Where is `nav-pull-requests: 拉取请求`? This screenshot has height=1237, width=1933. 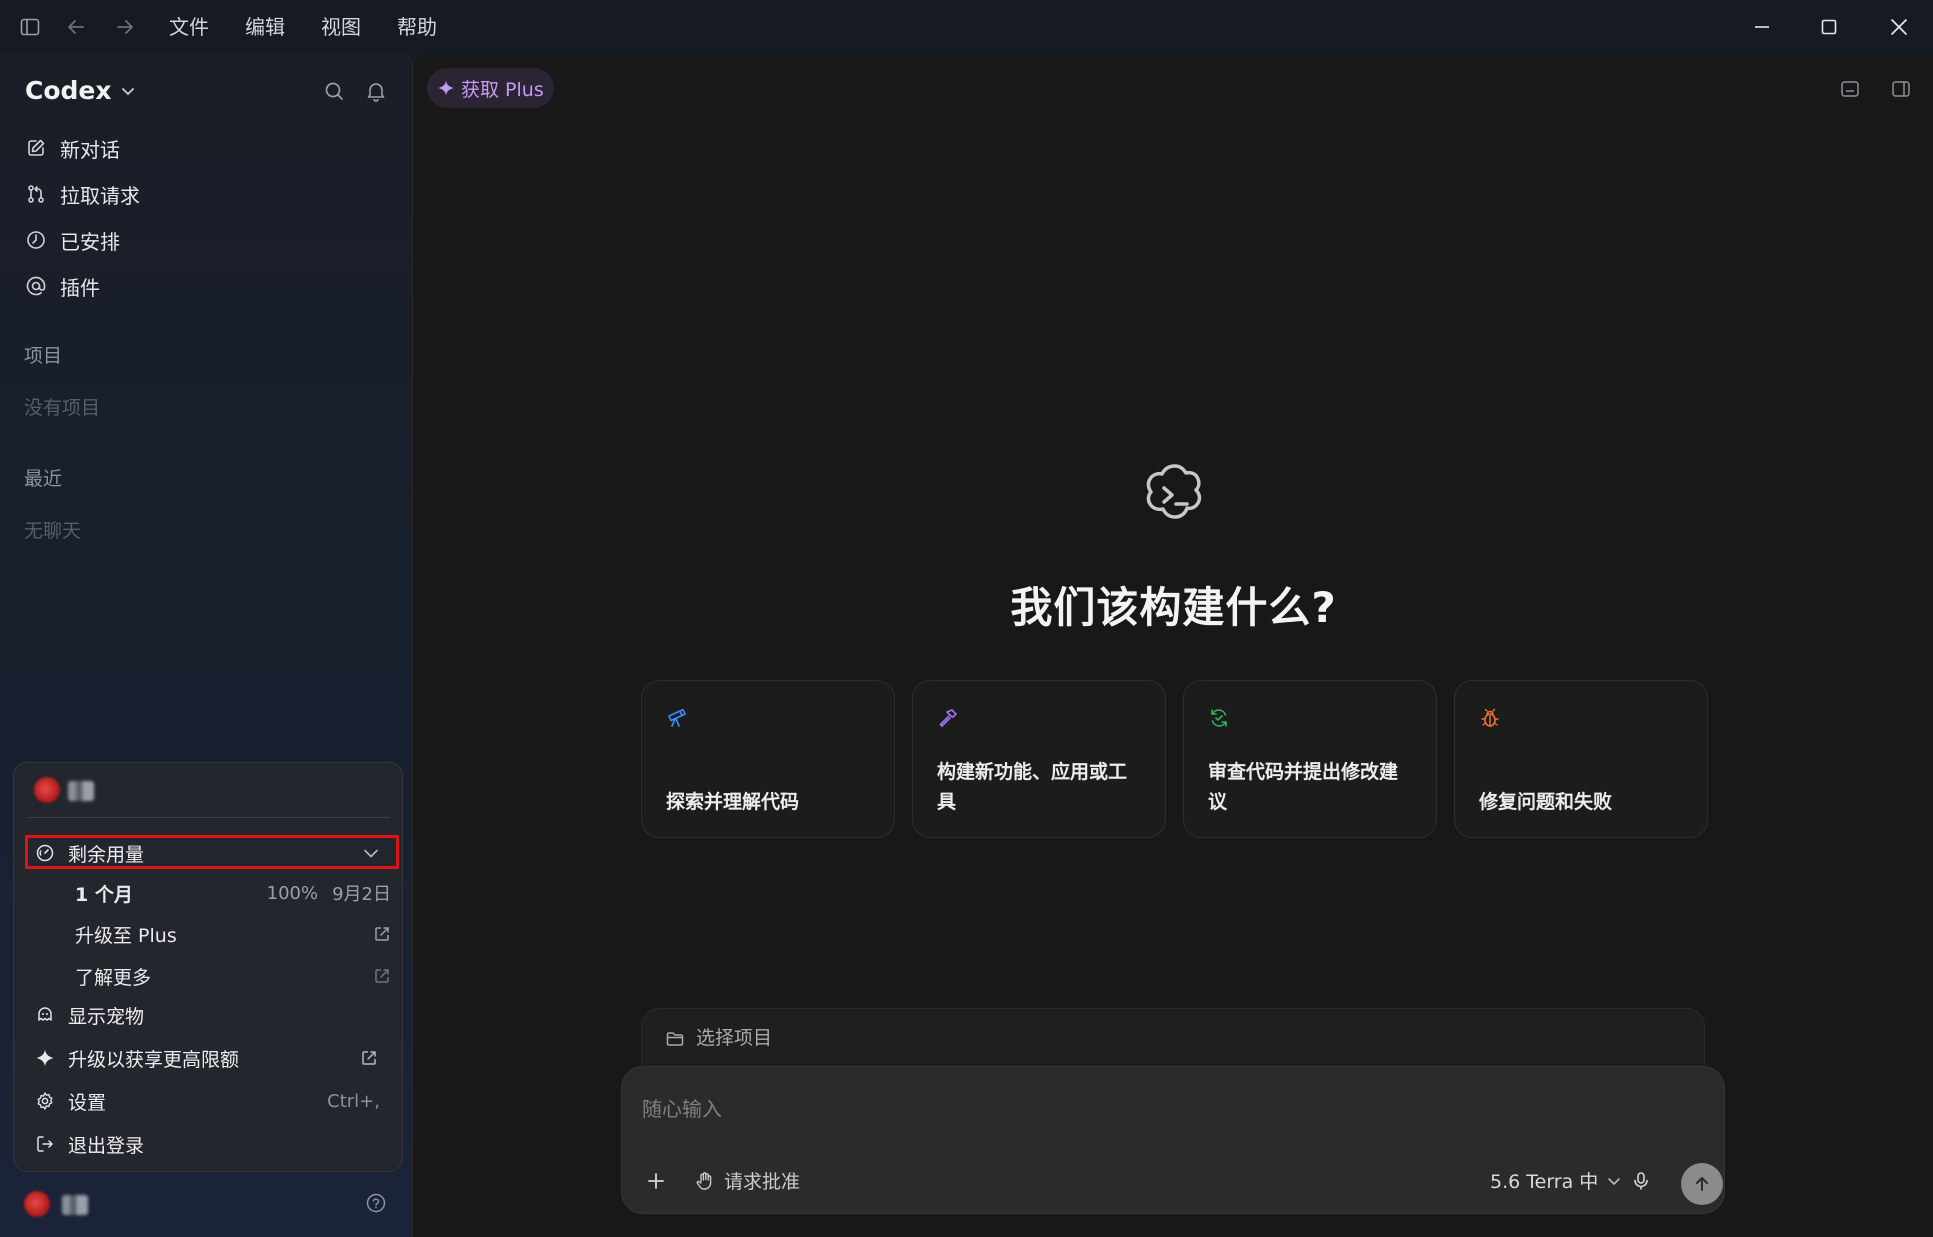
nav-pull-requests: 拉取请求 is located at coordinates (82, 194).